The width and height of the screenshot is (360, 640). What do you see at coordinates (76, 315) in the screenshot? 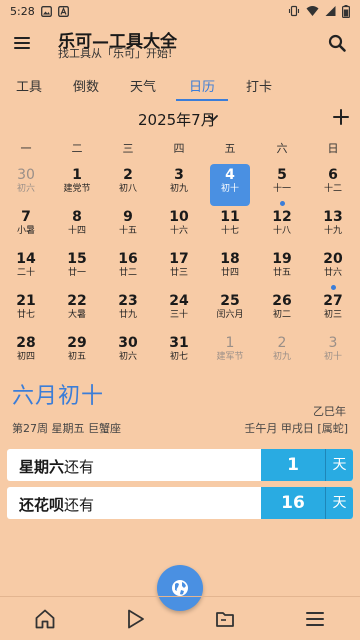
I see `day-lunar-label: 大暑` at bounding box center [76, 315].